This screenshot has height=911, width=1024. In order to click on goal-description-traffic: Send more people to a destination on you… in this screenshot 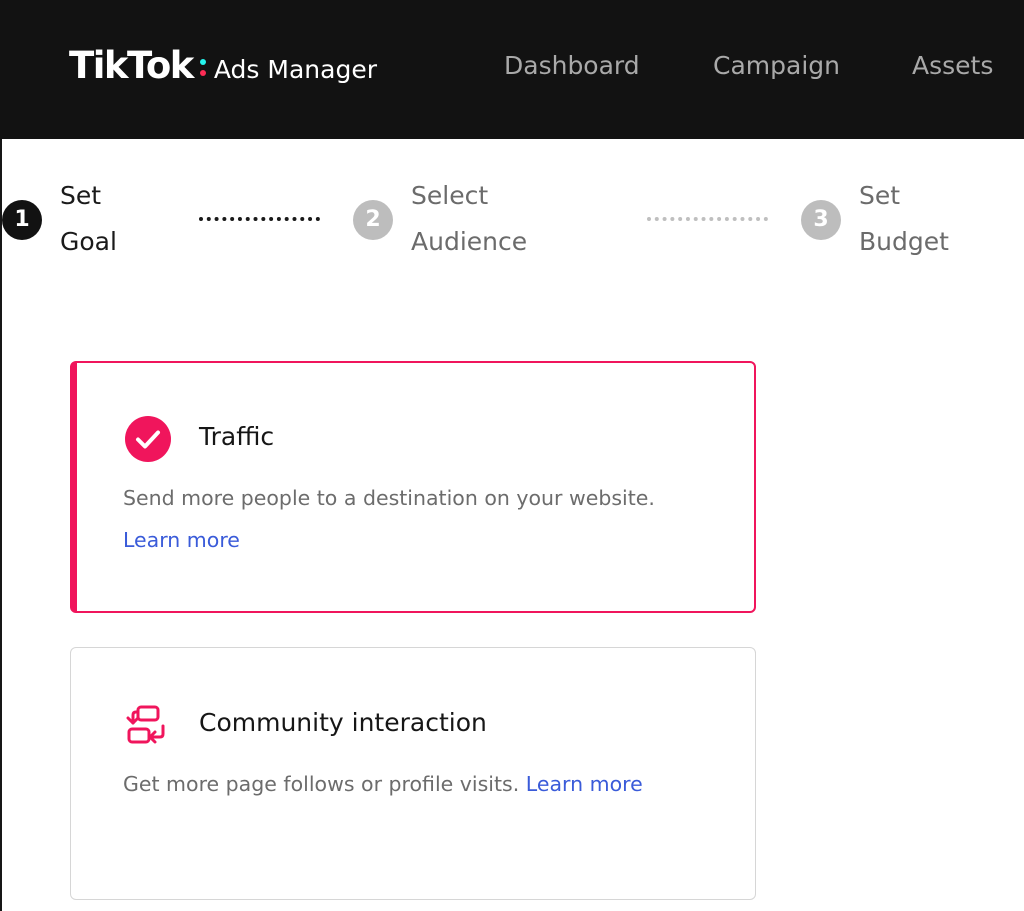, I will do `click(389, 498)`.